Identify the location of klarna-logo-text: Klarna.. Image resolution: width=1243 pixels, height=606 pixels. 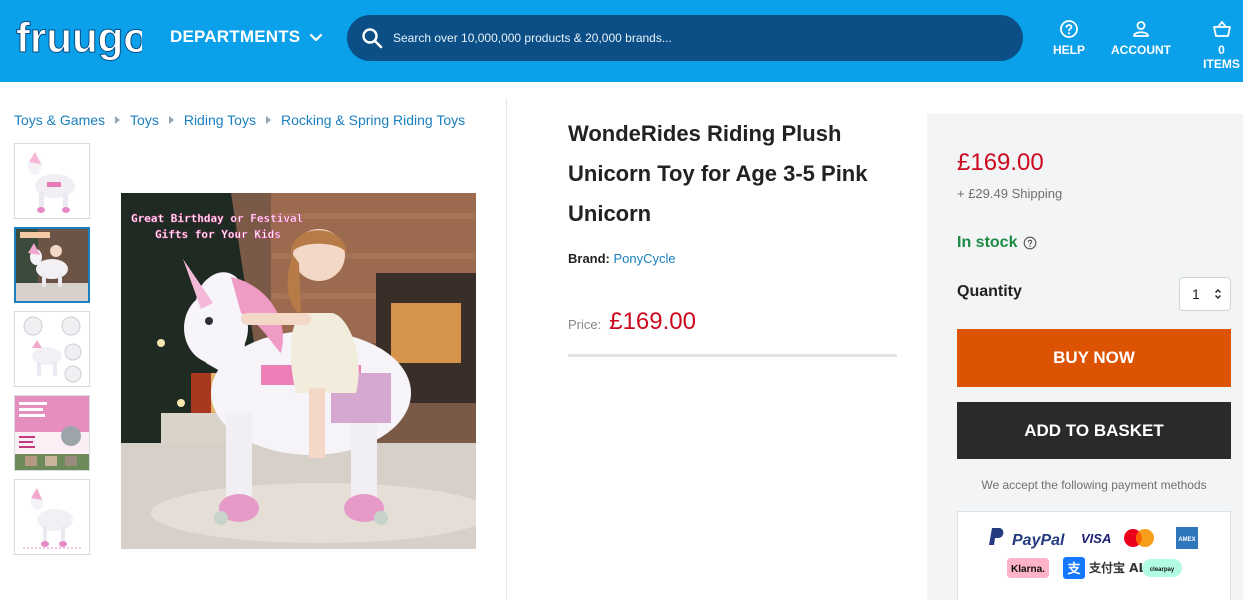
(1028, 569).